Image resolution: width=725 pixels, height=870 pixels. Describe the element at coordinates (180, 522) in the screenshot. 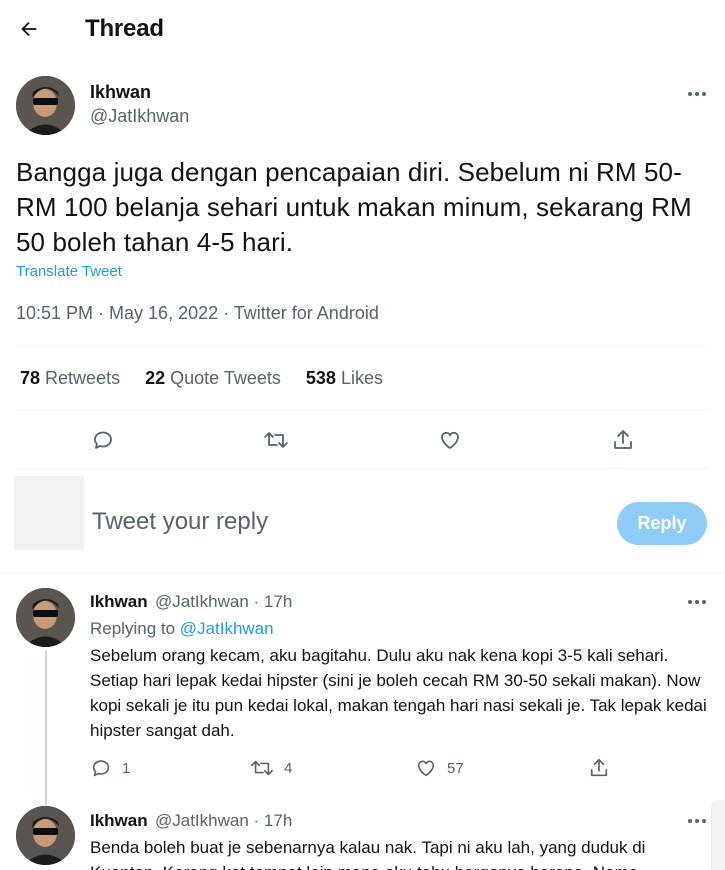

I see `reply-input: Tweet your reply` at that location.